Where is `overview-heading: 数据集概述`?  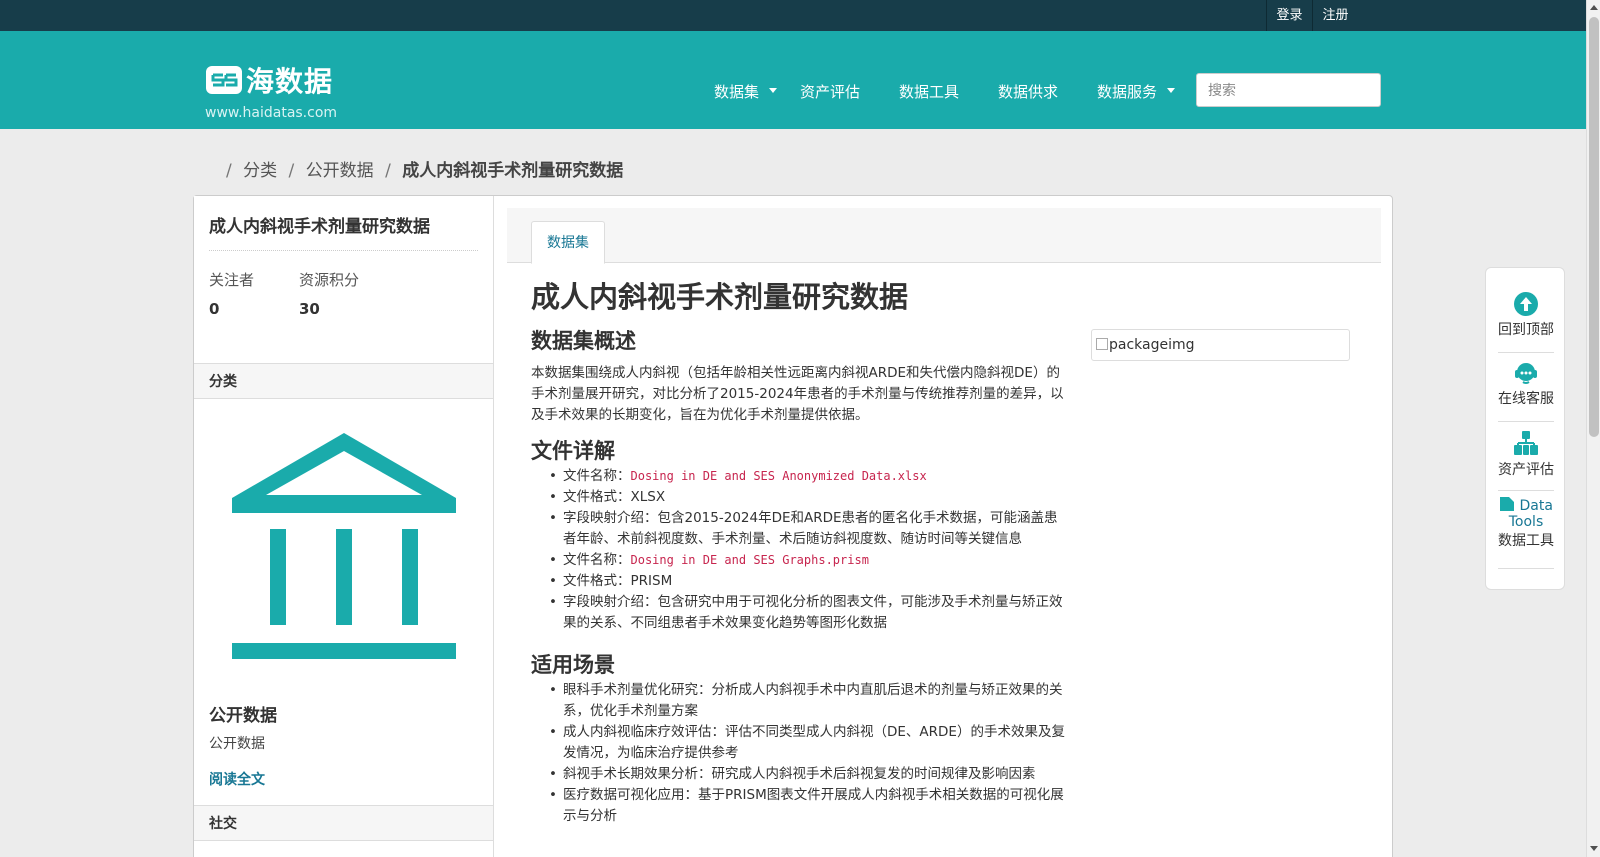
overview-heading: 数据集概述 is located at coordinates (583, 341).